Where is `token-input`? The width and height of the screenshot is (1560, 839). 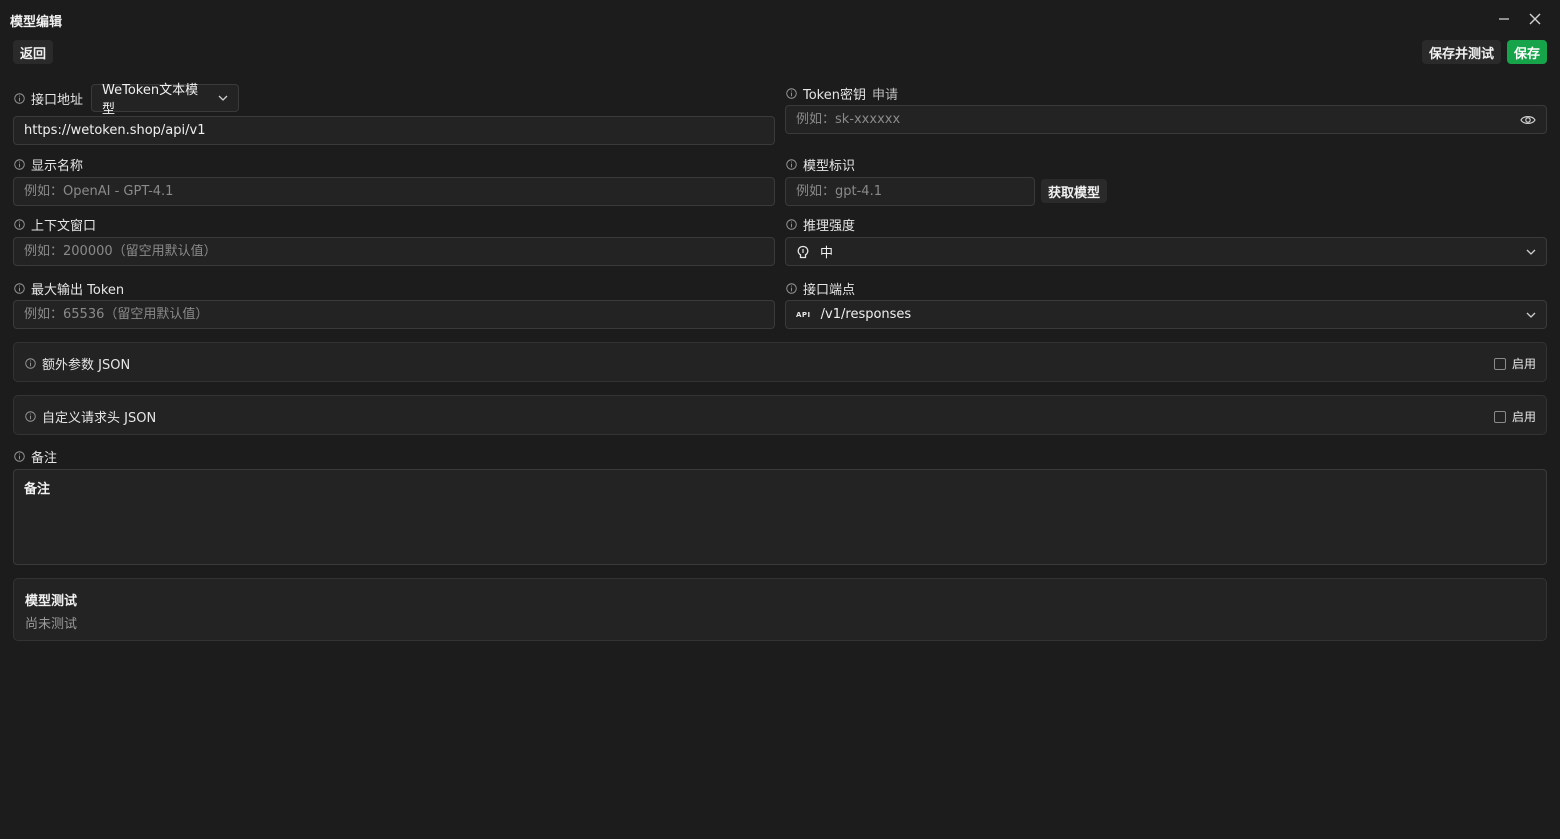
token-input is located at coordinates (1158, 119).